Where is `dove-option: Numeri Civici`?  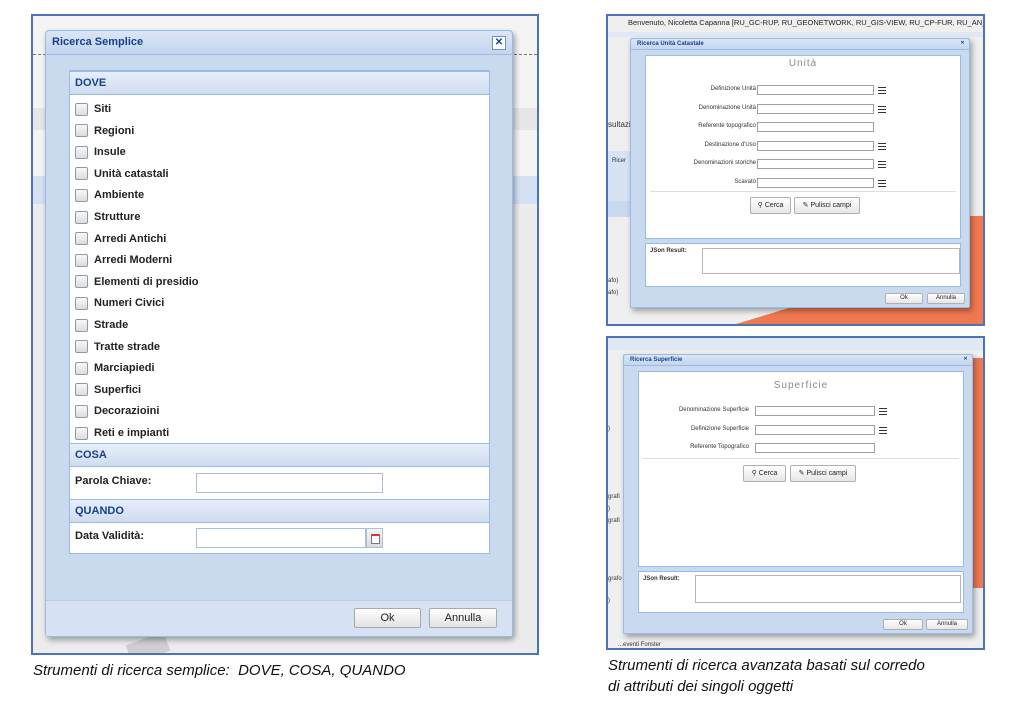
dove-option: Numeri Civici is located at coordinates (119, 303).